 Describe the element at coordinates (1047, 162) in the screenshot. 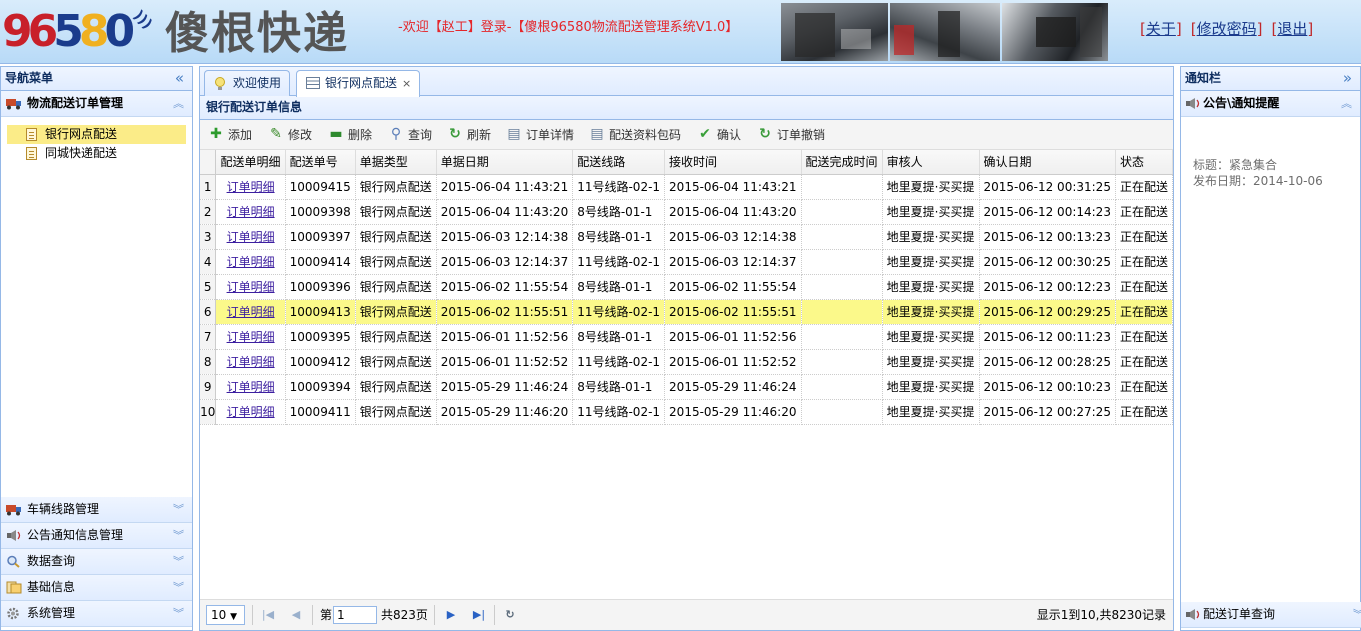

I see `column-header: 确认日期` at that location.